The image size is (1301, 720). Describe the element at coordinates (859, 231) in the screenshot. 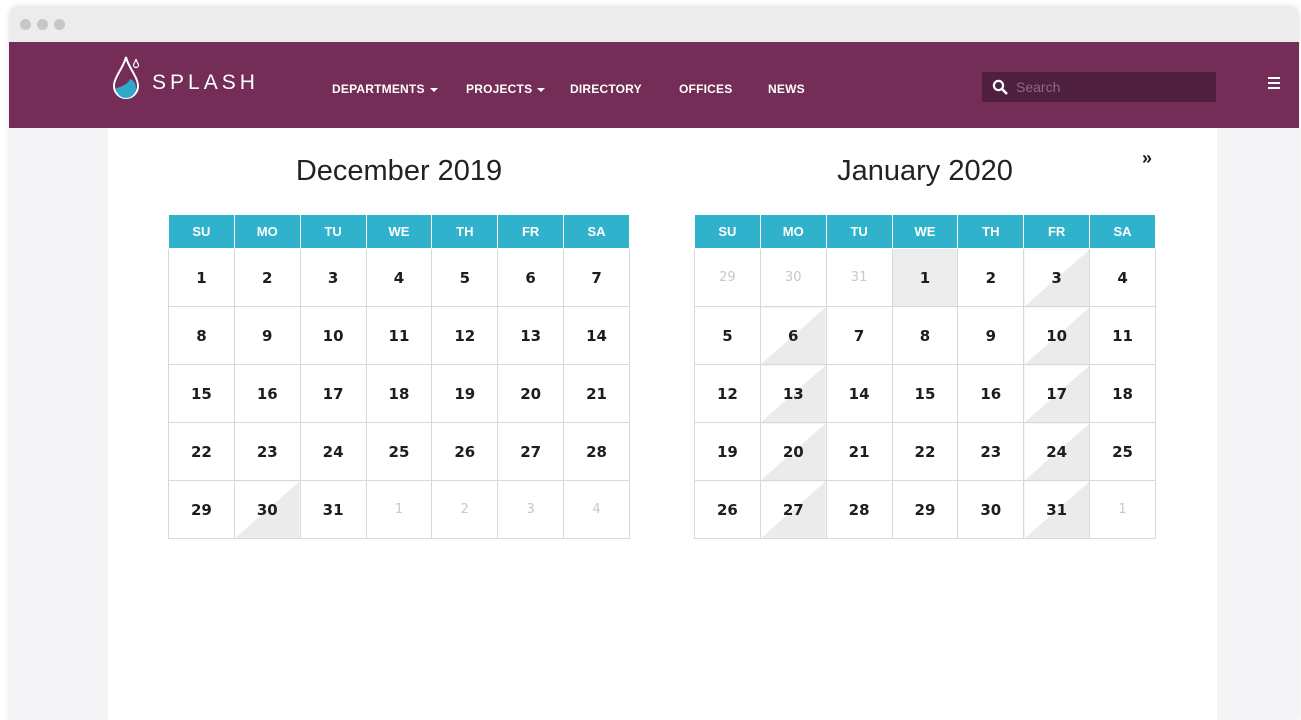

I see `day-header: TU` at that location.